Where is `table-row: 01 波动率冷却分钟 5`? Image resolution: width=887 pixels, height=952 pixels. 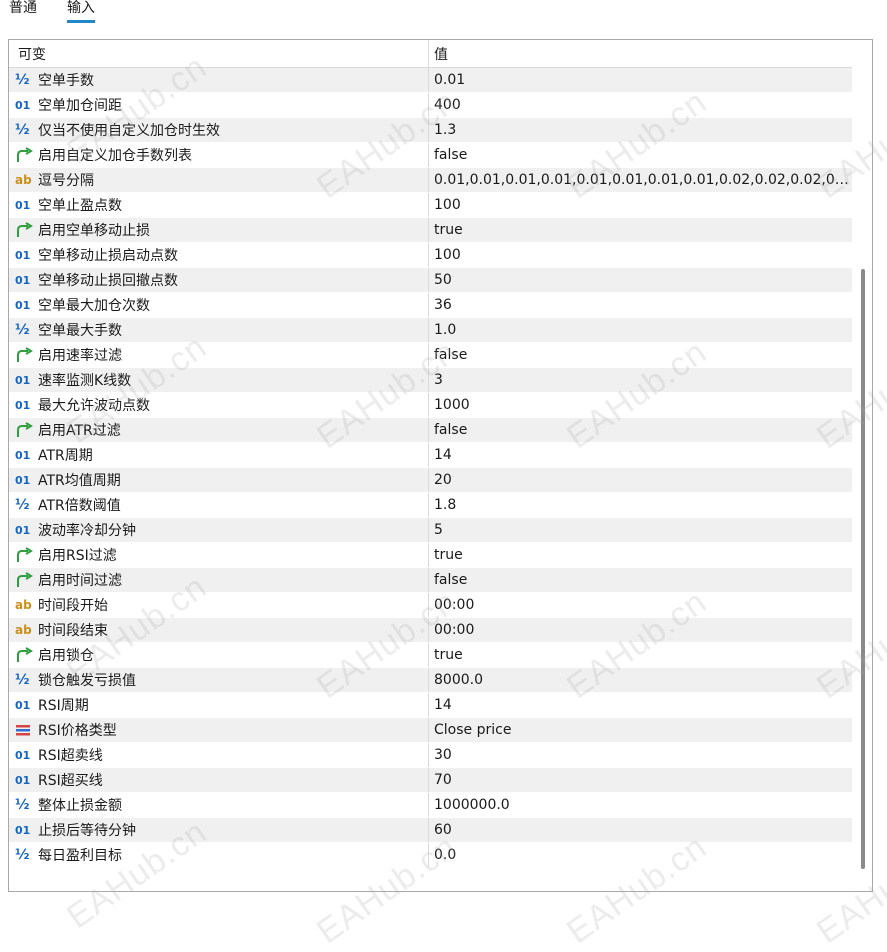 table-row: 01 波动率冷却分钟 5 is located at coordinates (430, 530).